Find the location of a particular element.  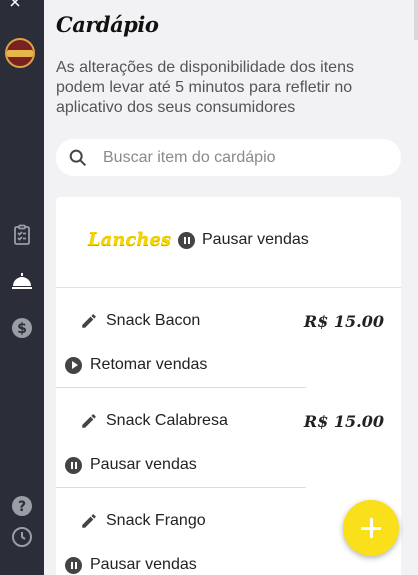

item-action-label: Retomar vendas is located at coordinates (149, 364).